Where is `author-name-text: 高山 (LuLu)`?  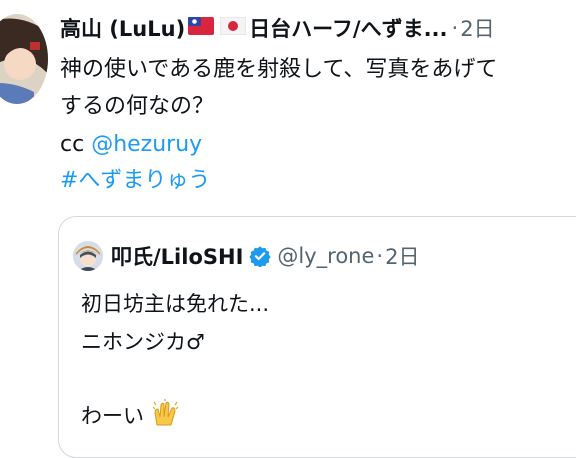 author-name-text: 高山 (LuLu) is located at coordinates (123, 29).